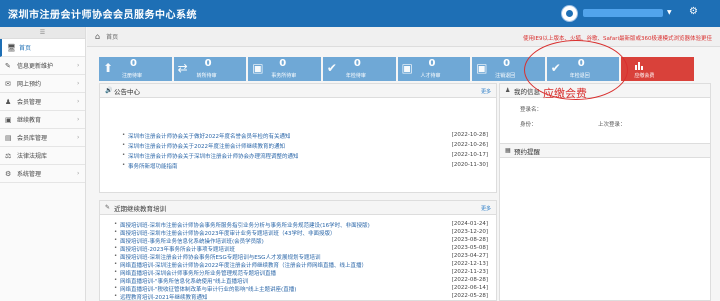 The image size is (720, 301). What do you see at coordinates (149, 166) in the screenshot?
I see `list-item: 事务所新增功能指南` at bounding box center [149, 166].